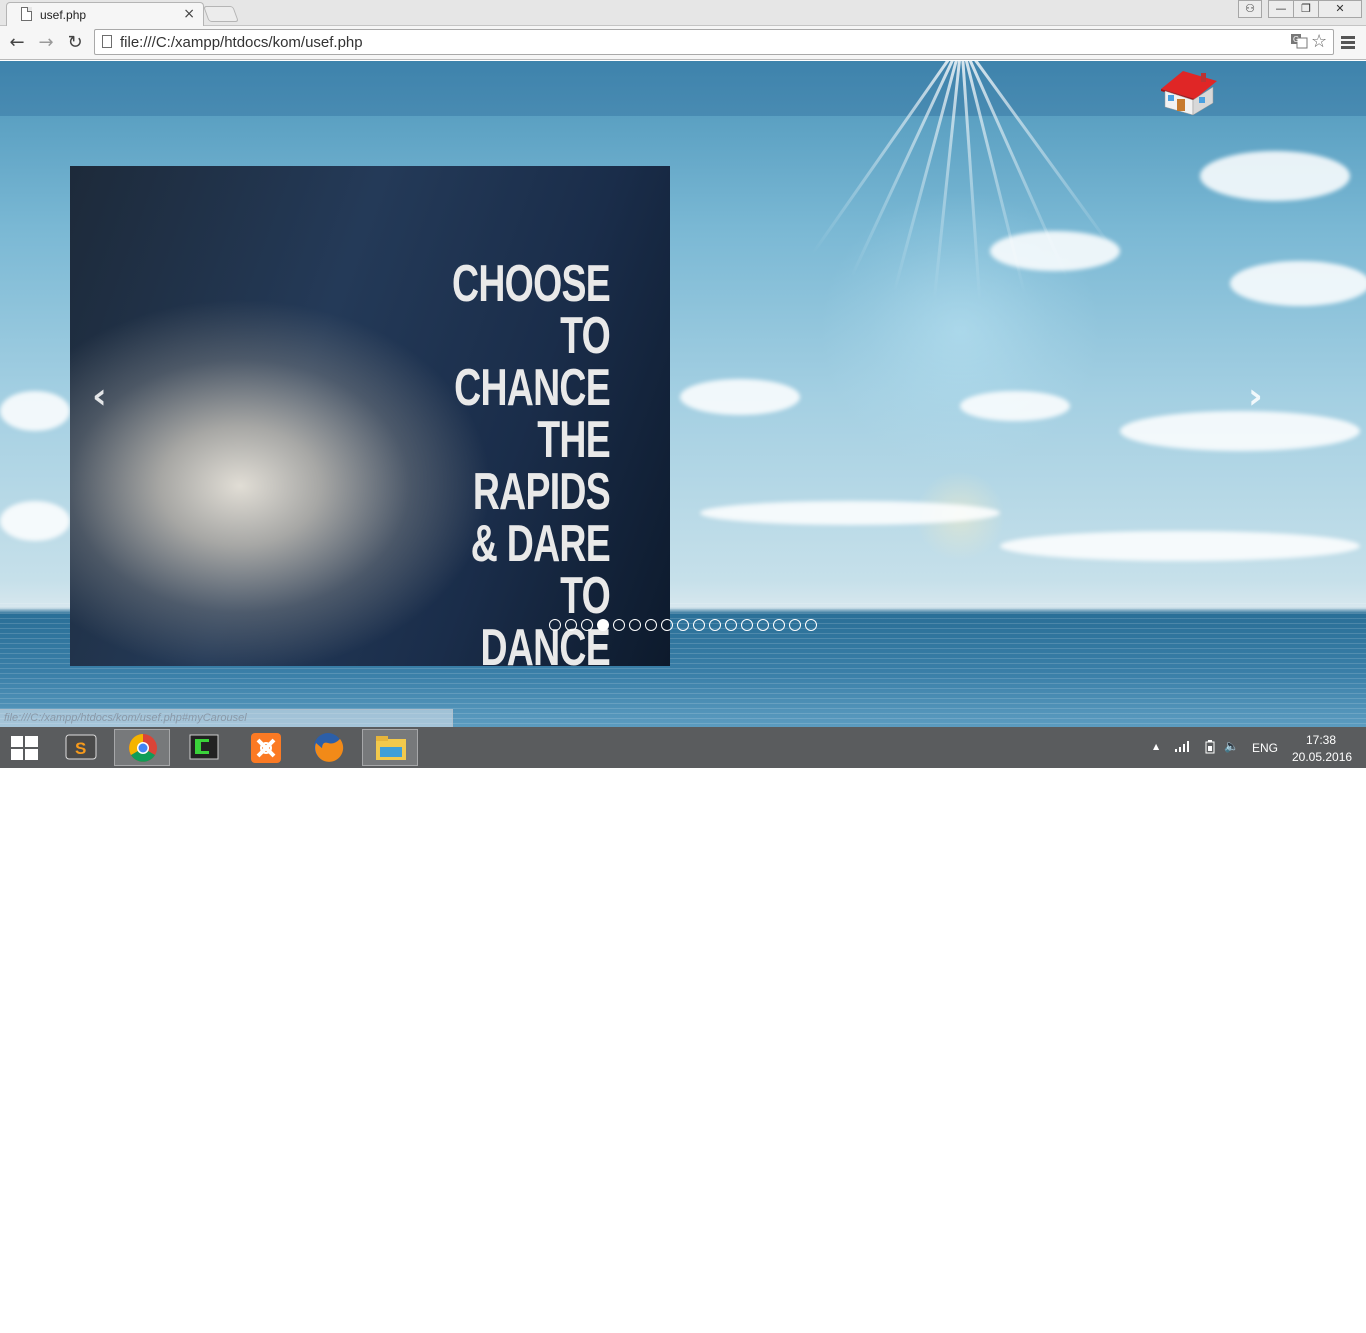 The height and width of the screenshot is (1333, 1366). I want to click on clock-date: 20.05.2016, so click(1322, 757).